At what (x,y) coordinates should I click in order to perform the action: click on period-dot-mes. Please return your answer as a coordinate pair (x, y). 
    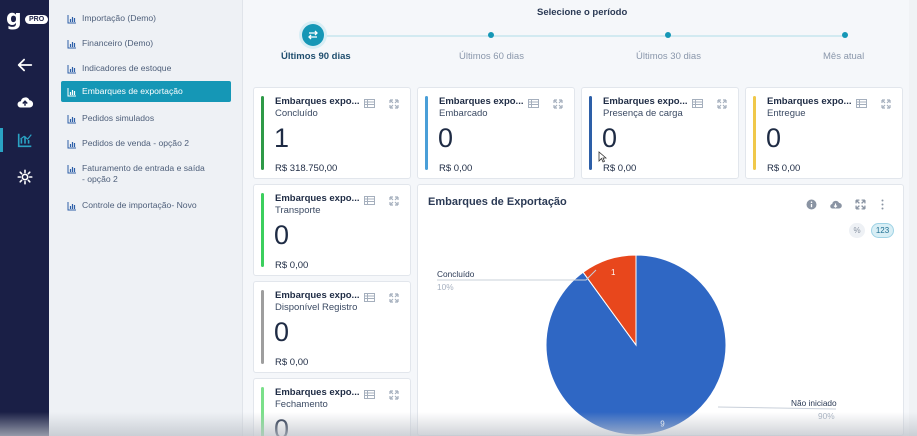
    Looking at the image, I should click on (845, 35).